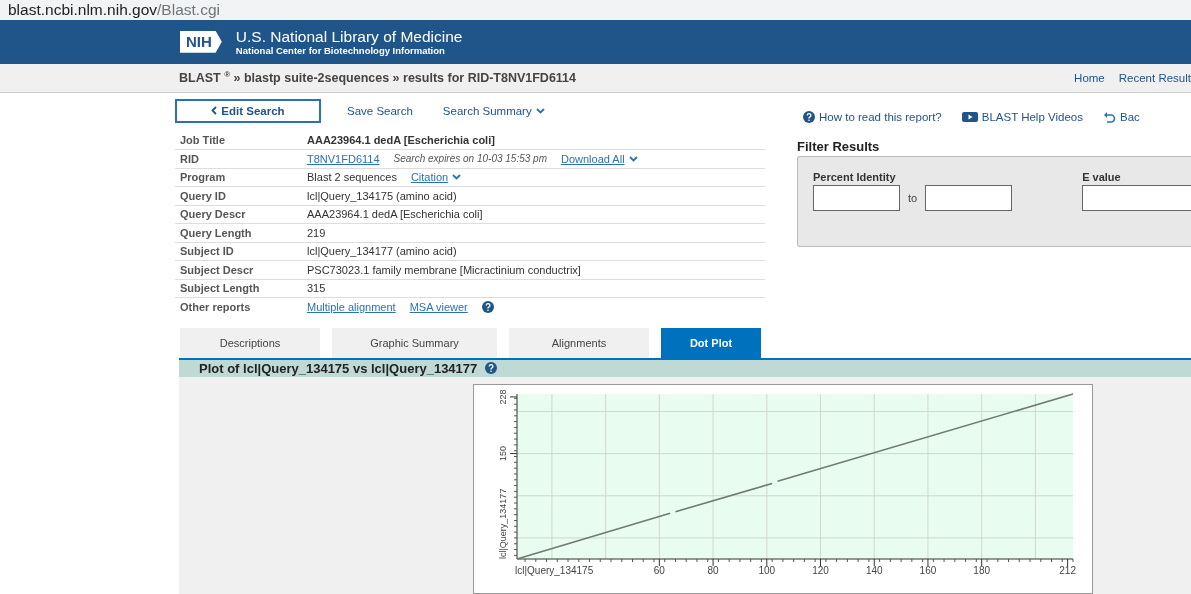  What do you see at coordinates (981, 570) in the screenshot?
I see `x-tick-label: 180` at bounding box center [981, 570].